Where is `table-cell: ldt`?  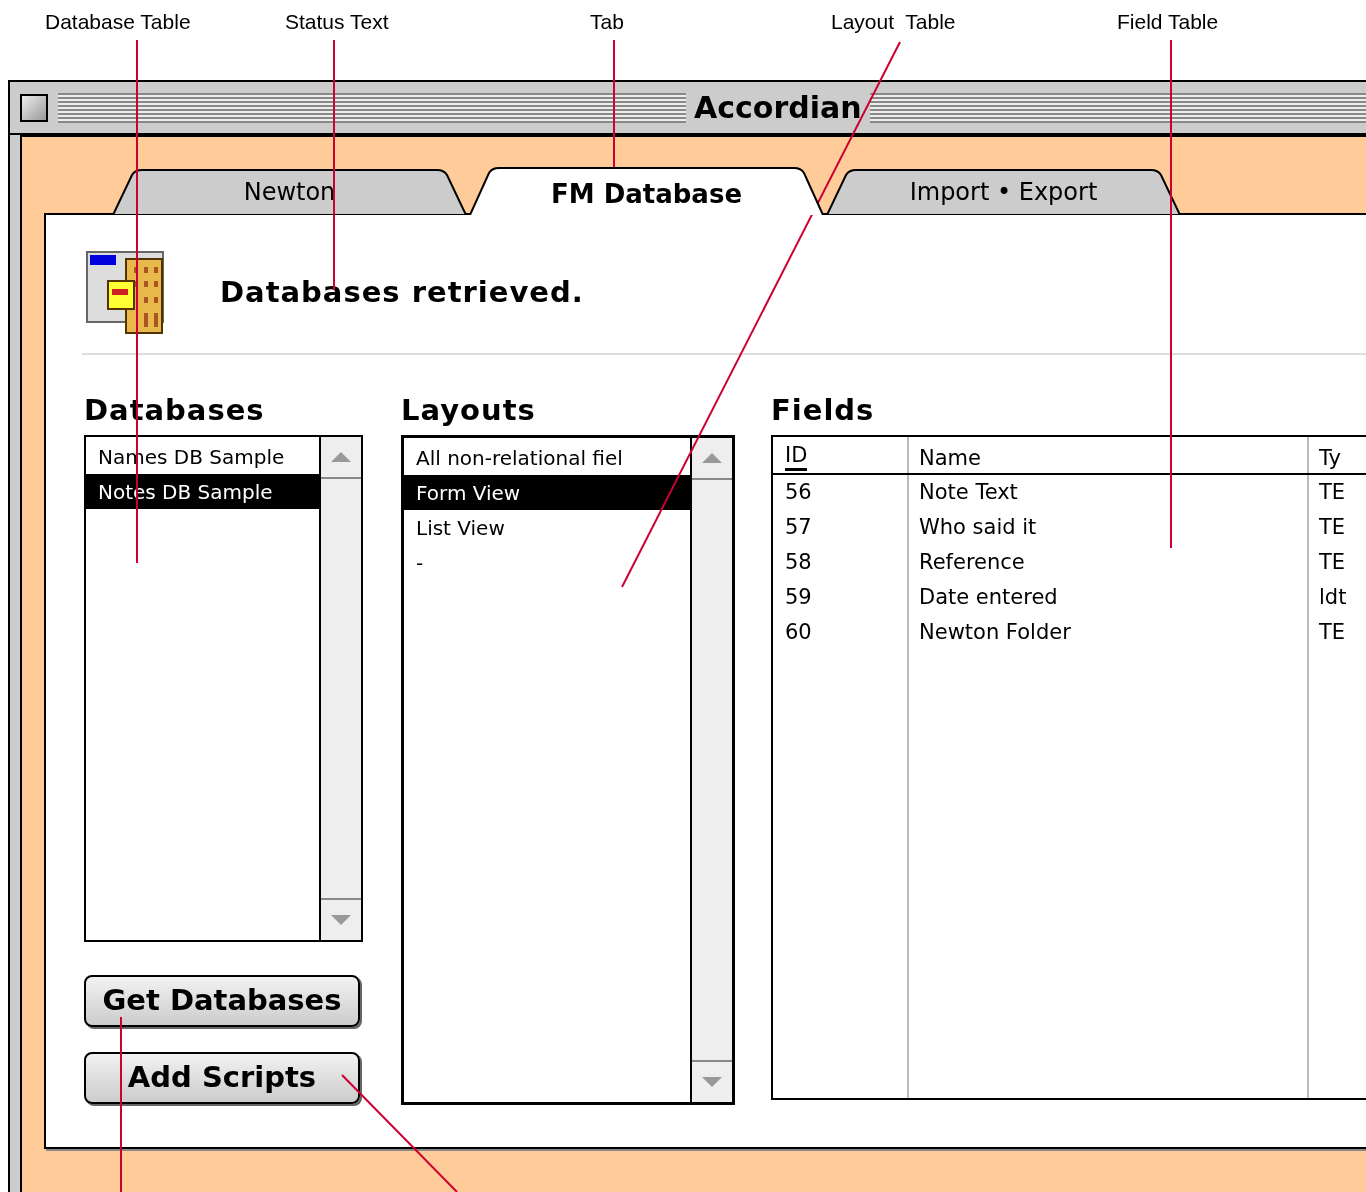
table-cell: ldt is located at coordinates (1333, 596).